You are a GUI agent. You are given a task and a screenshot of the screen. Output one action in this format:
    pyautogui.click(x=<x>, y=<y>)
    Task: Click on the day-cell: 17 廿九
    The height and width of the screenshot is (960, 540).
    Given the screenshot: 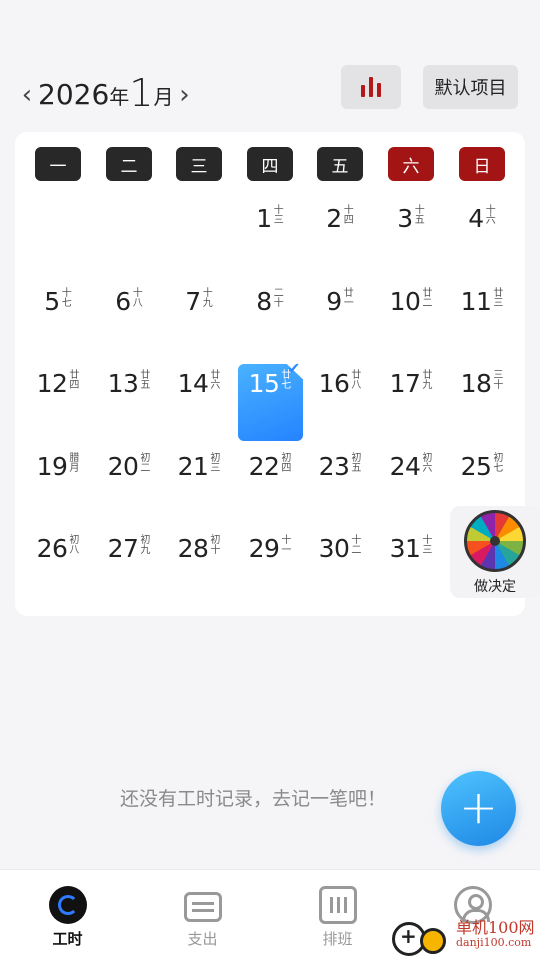 What is the action you would take?
    pyautogui.click(x=411, y=383)
    